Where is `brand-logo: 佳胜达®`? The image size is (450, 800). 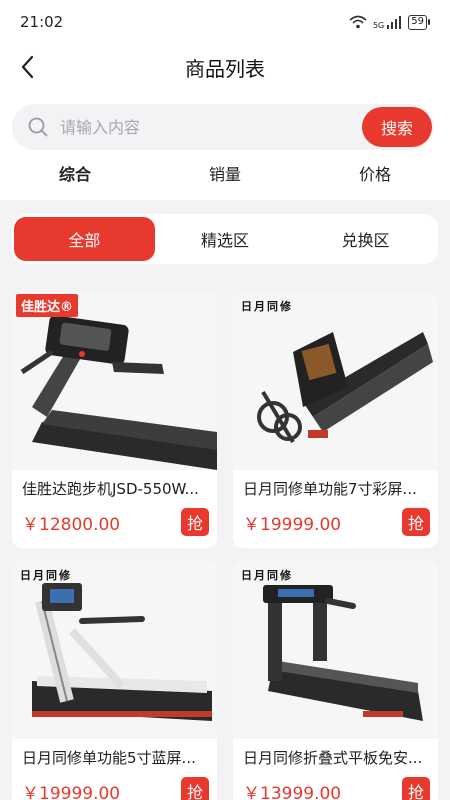 brand-logo: 佳胜达® is located at coordinates (47, 305).